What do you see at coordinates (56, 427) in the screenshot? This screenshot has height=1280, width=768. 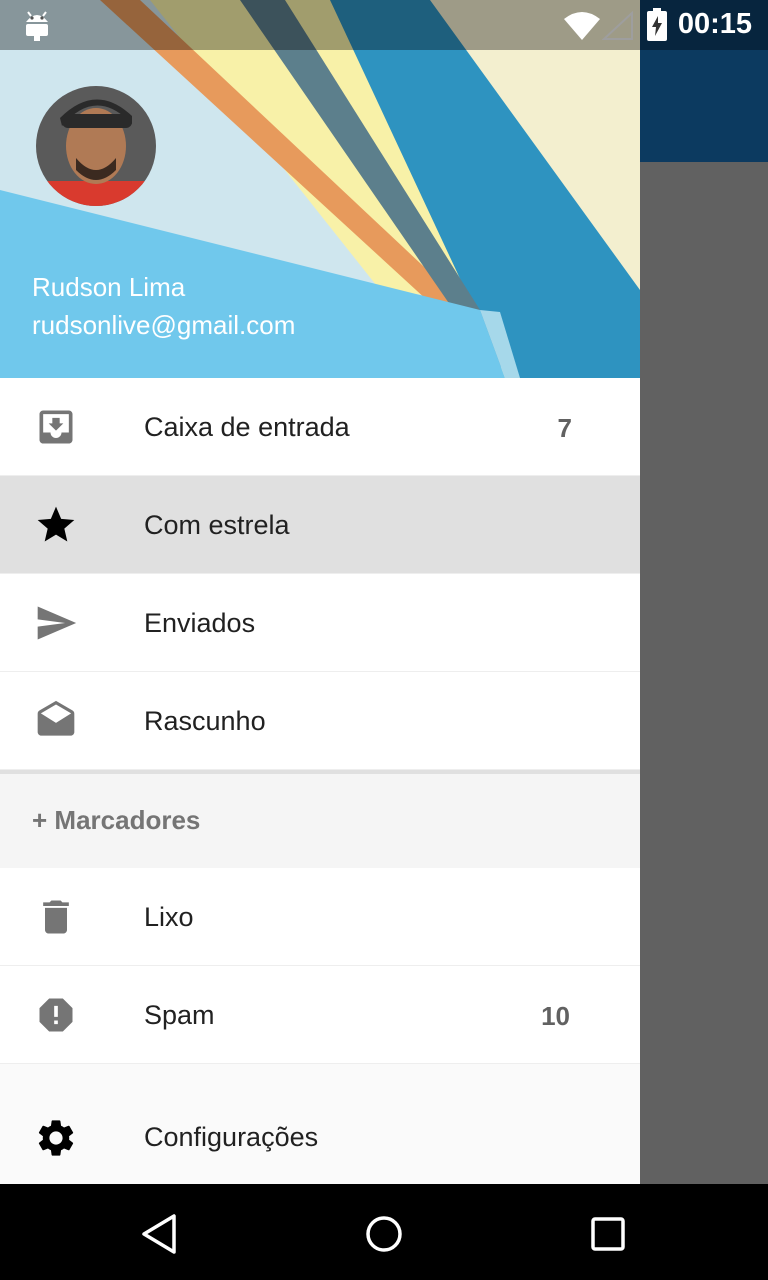 I see `inbox-icon` at bounding box center [56, 427].